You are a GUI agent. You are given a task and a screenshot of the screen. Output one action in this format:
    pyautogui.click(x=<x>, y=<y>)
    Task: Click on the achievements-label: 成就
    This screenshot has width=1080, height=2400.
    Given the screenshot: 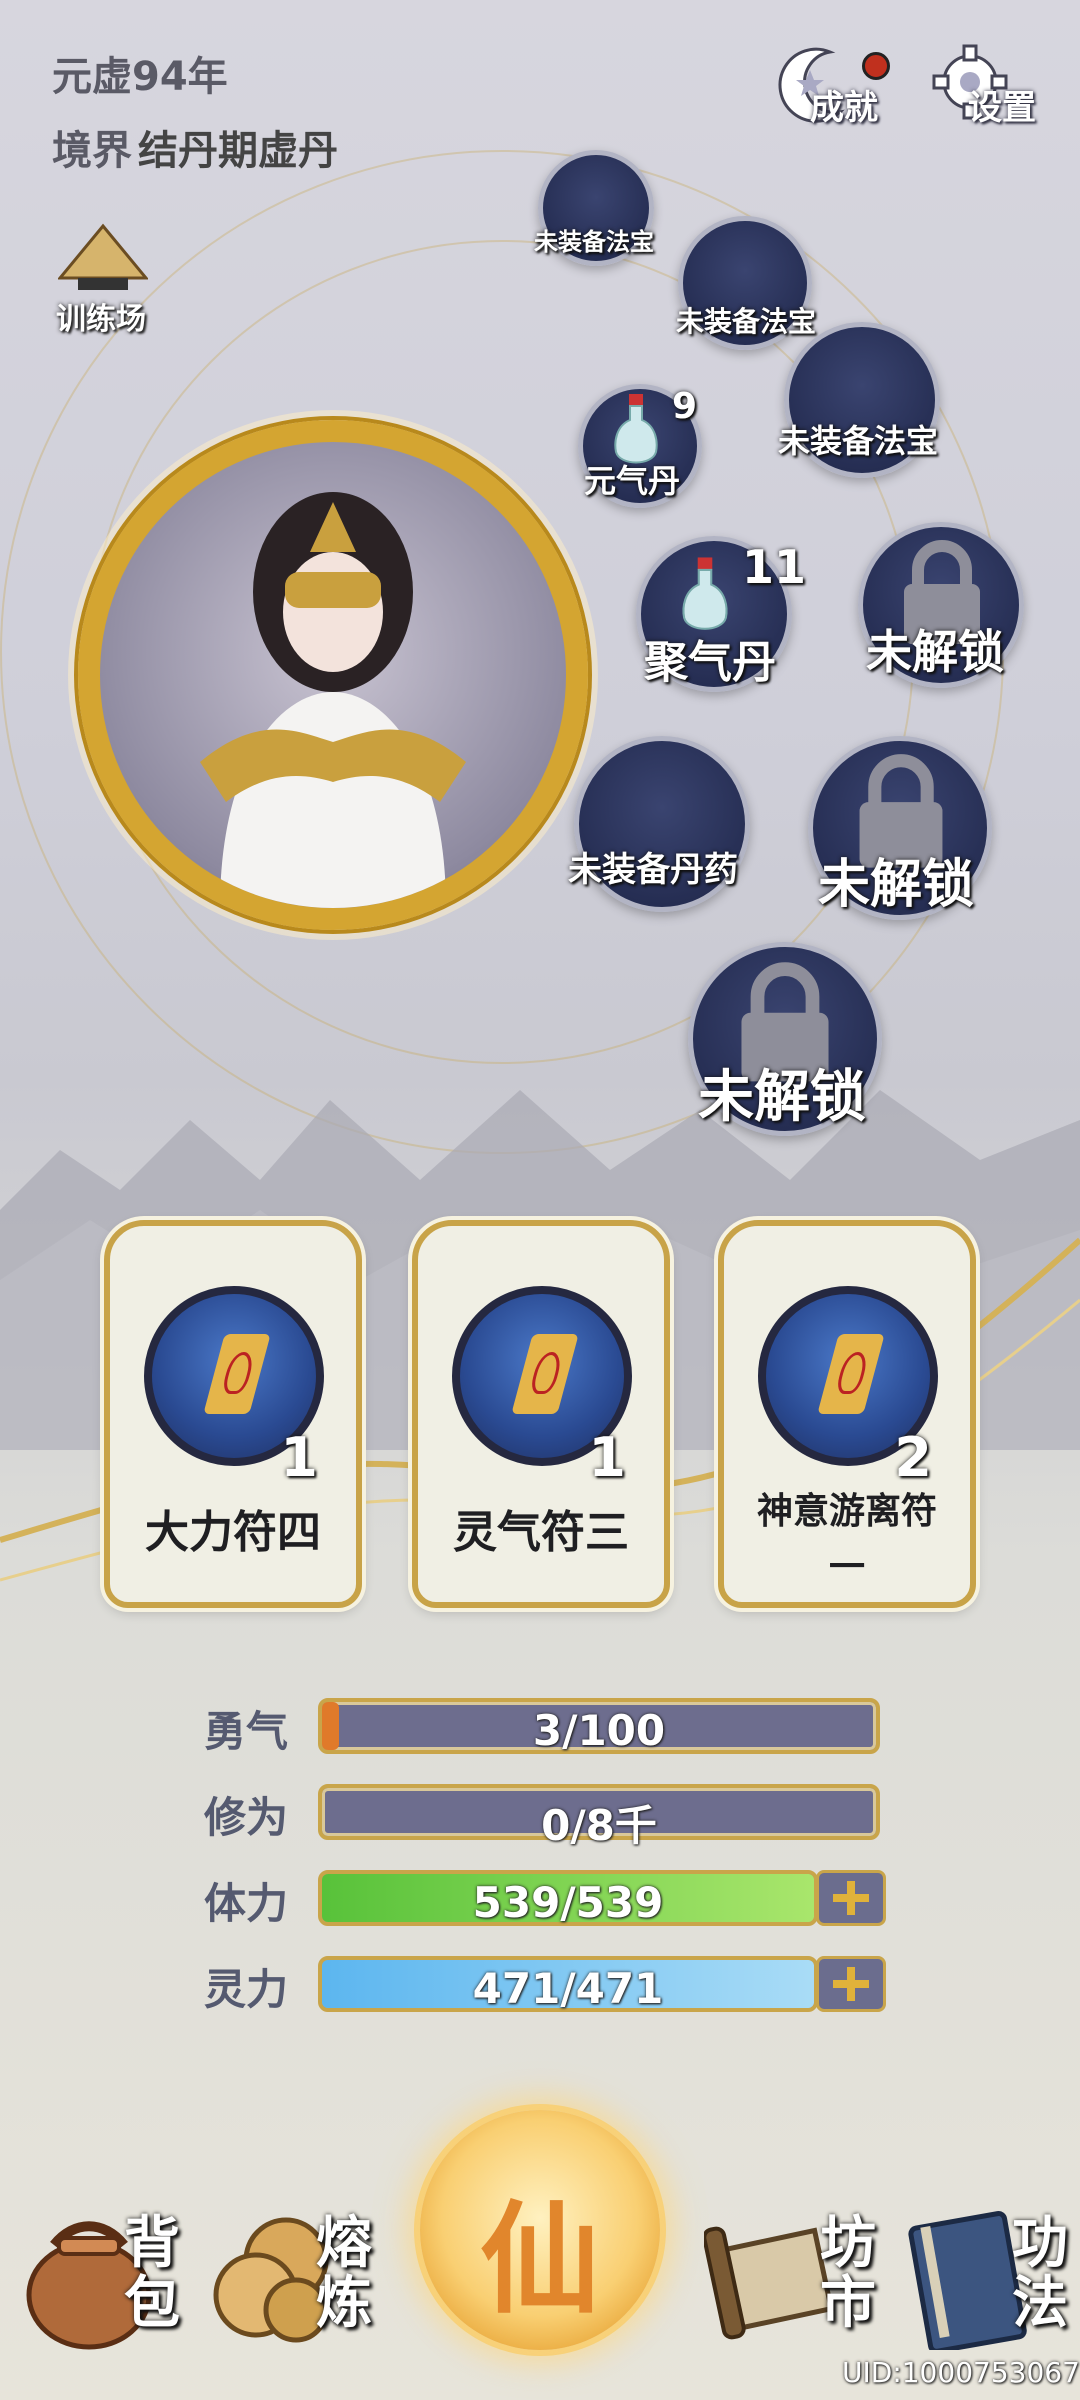 What is the action you would take?
    pyautogui.click(x=844, y=108)
    